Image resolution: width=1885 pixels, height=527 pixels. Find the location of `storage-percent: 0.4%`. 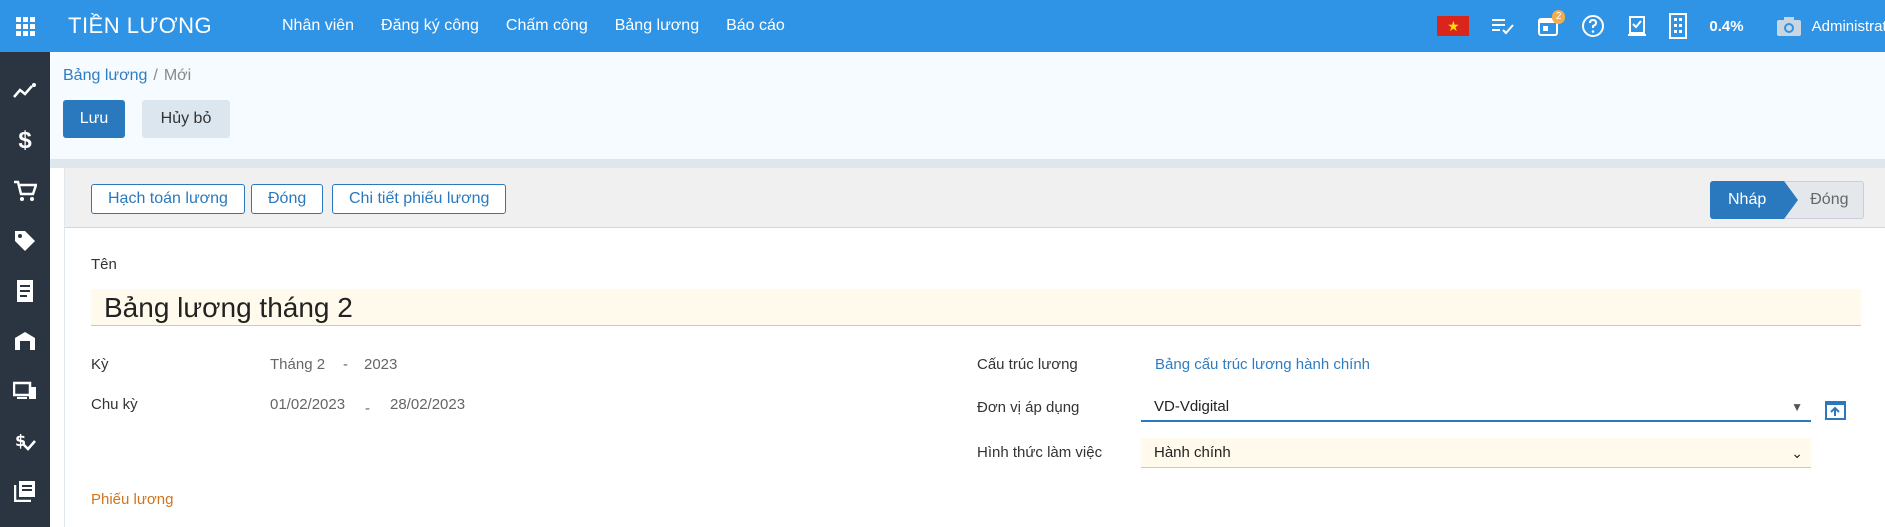

storage-percent: 0.4% is located at coordinates (1726, 26).